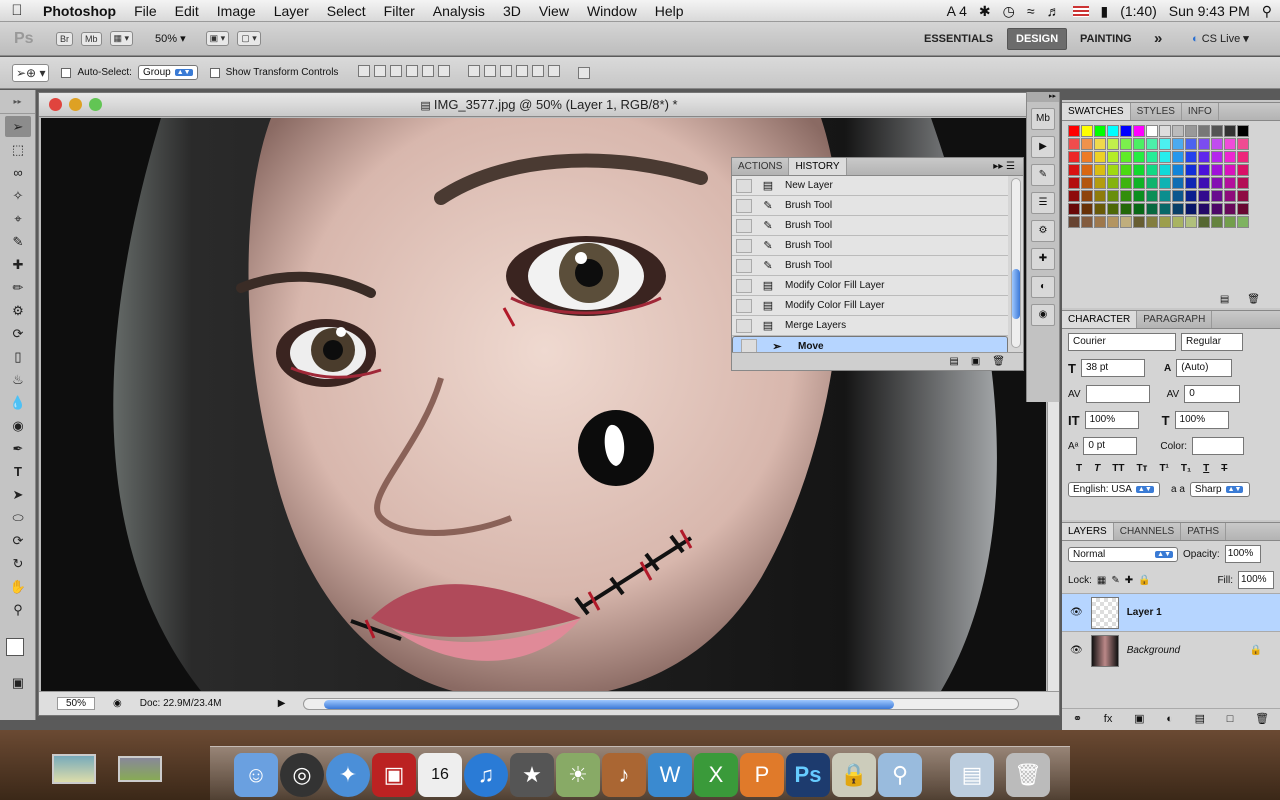  Describe the element at coordinates (1043, 119) in the screenshot. I see `mini-bridge-panel-icon: Mb` at that location.